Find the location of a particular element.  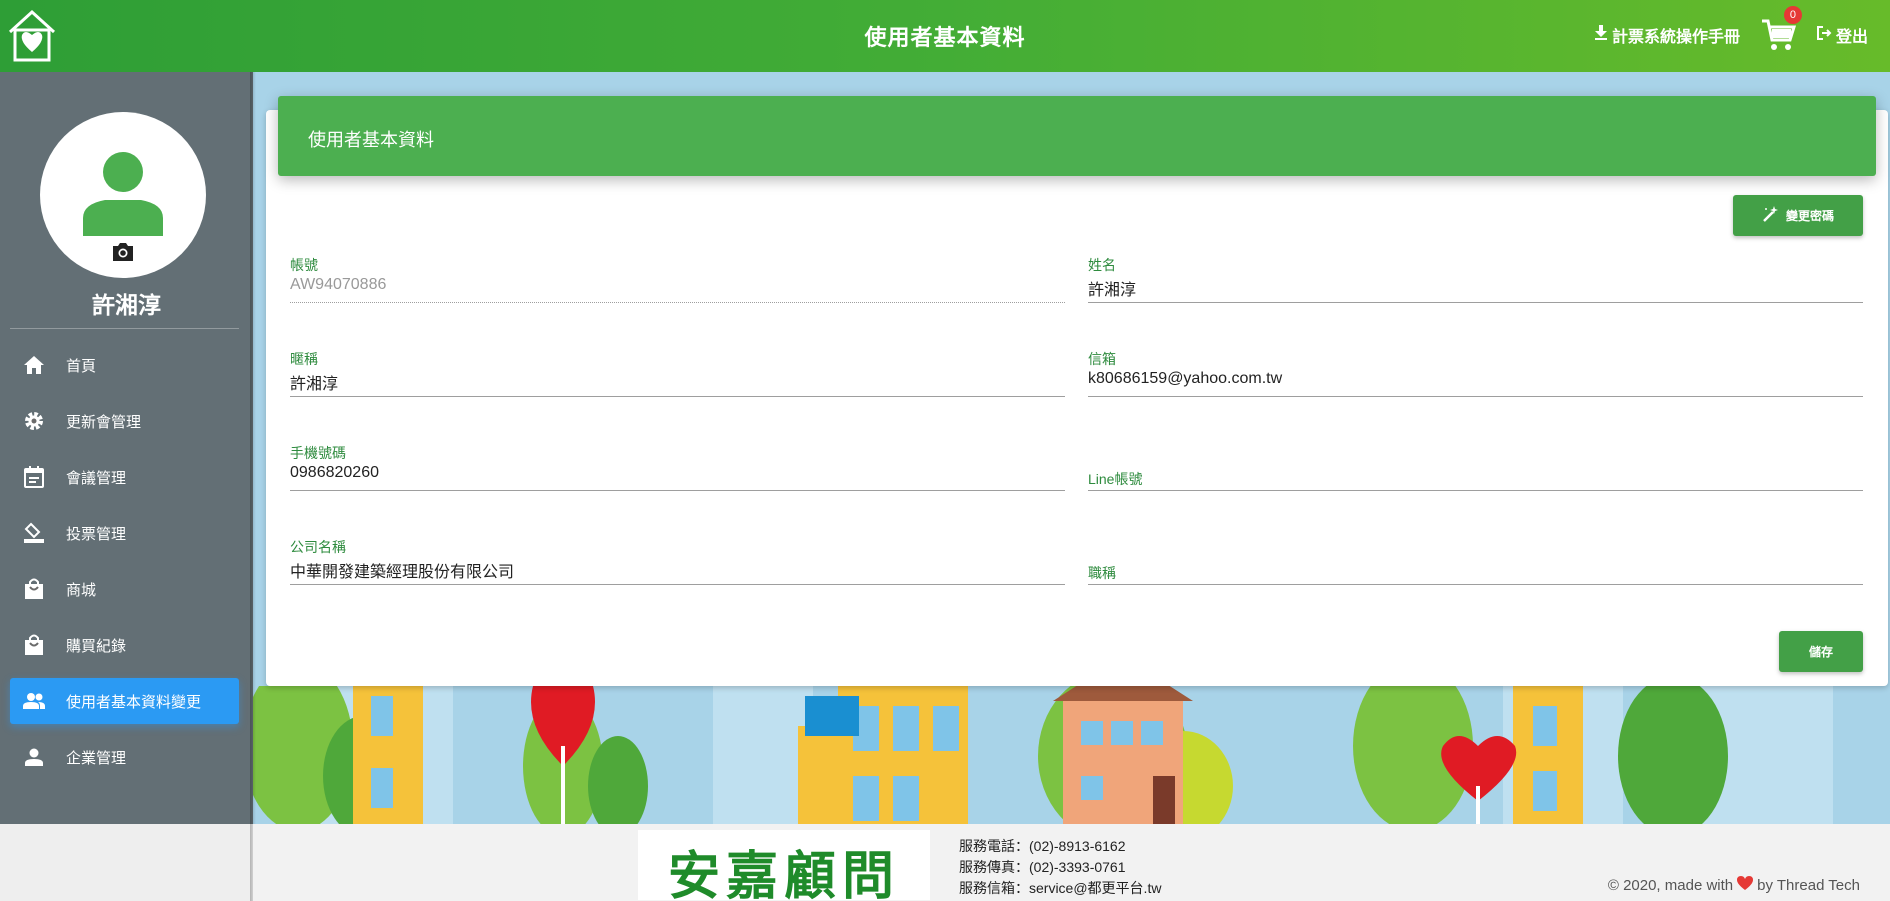

logout-button: 登出 is located at coordinates (1842, 35).